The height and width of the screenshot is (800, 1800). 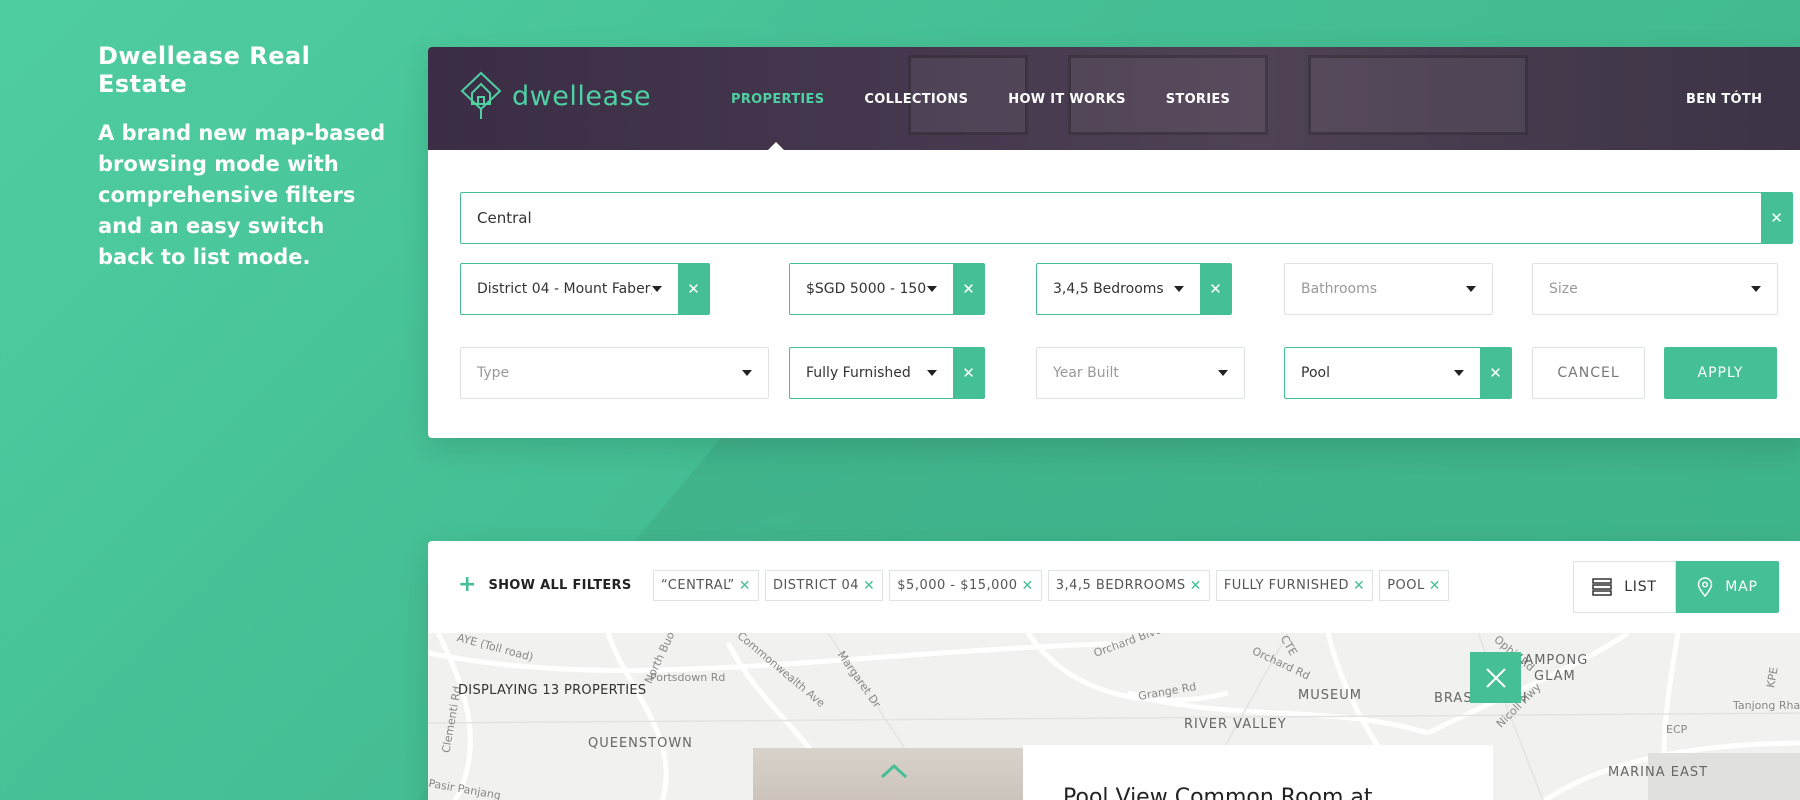 I want to click on price-select: $SGD 5000 - 15000 ✕, so click(x=887, y=289).